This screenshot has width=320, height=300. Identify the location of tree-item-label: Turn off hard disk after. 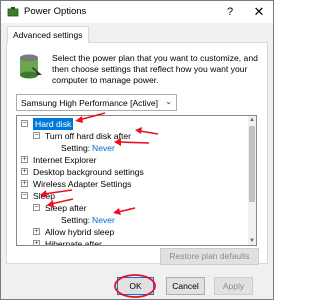
(88, 136).